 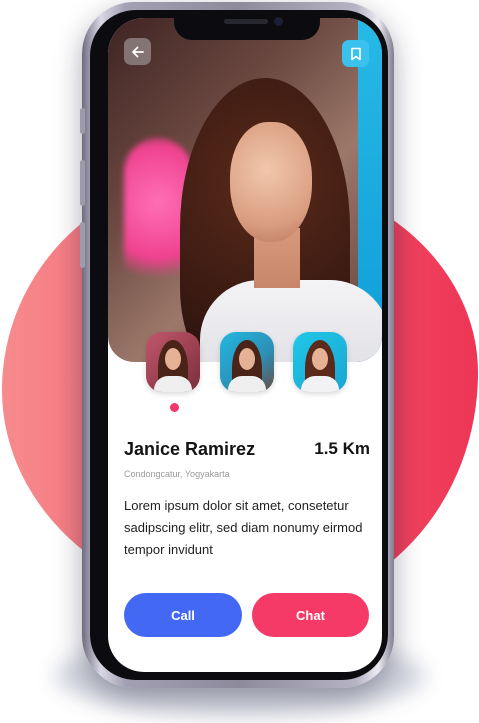 What do you see at coordinates (82, 121) in the screenshot?
I see `phone-side-button` at bounding box center [82, 121].